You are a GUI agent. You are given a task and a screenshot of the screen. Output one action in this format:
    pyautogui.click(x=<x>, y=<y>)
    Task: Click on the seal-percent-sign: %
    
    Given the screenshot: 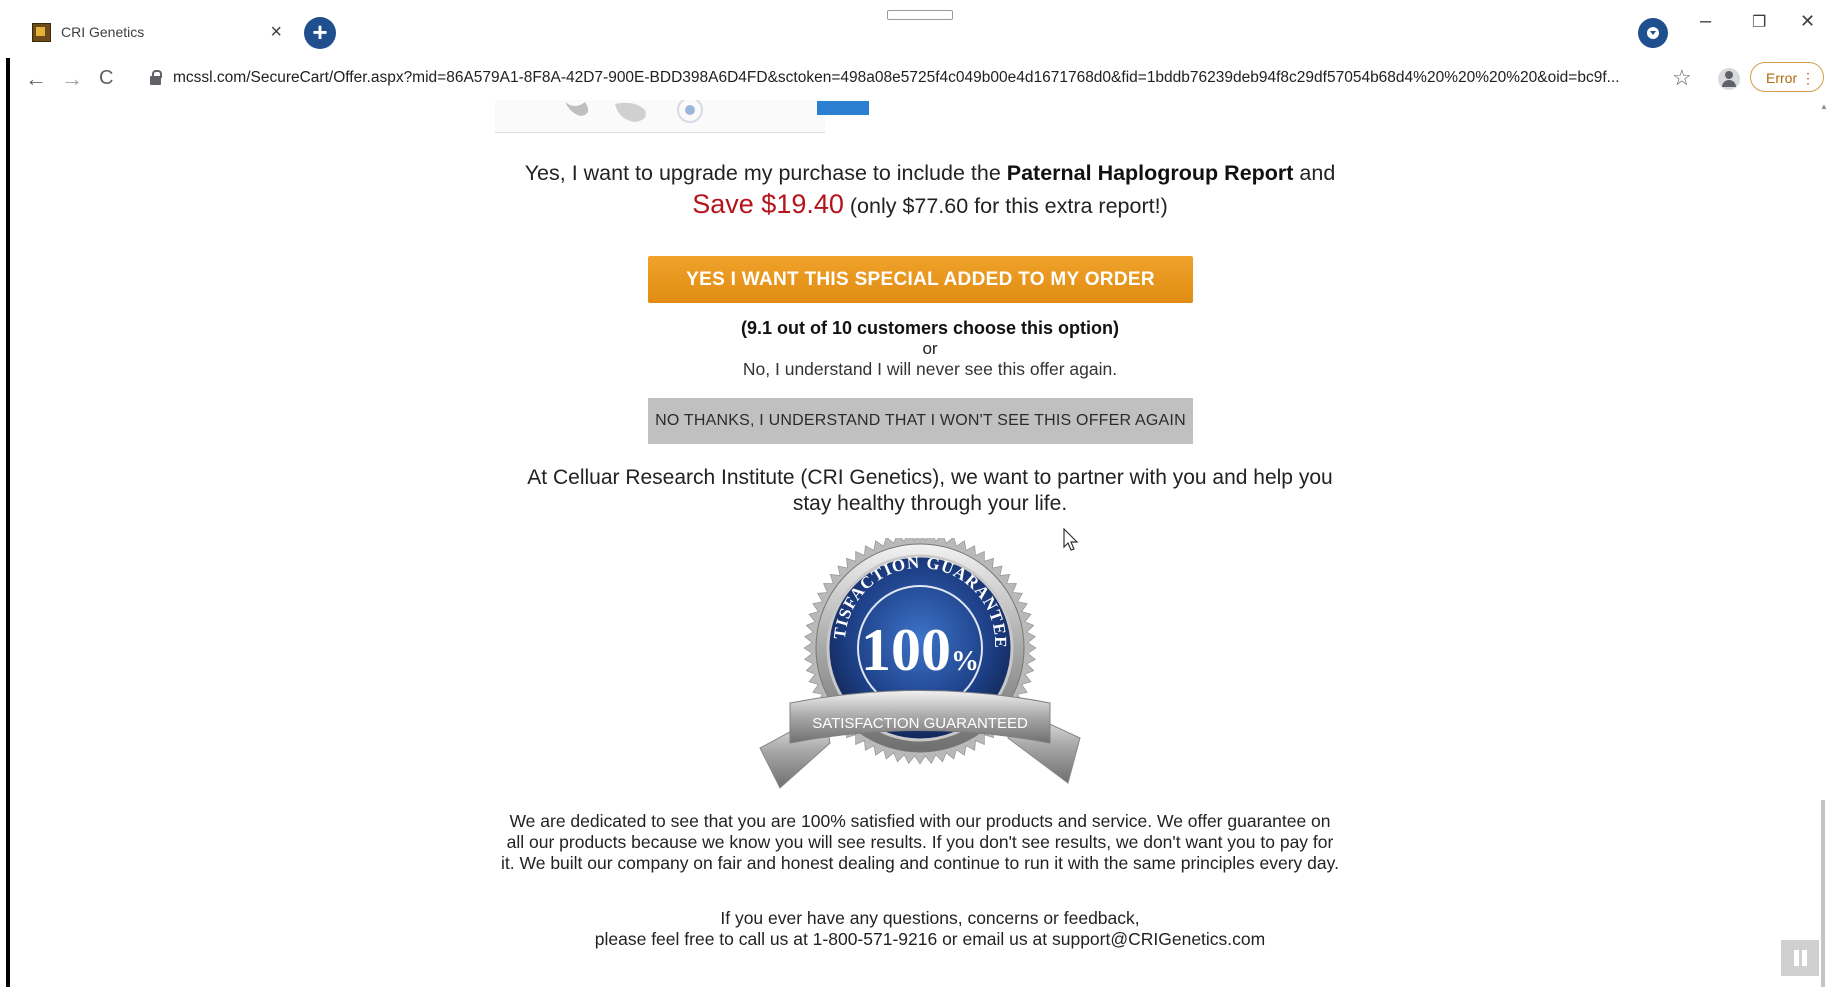 What is the action you would take?
    pyautogui.click(x=965, y=661)
    